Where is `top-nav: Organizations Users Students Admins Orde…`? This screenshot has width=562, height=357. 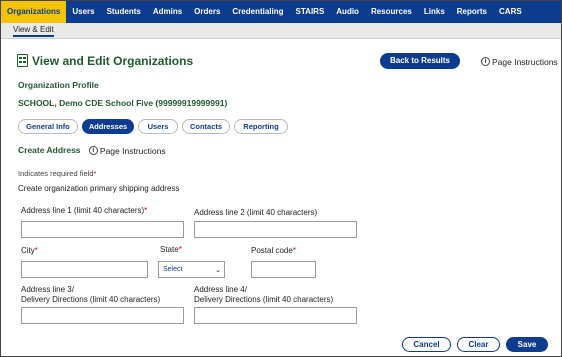 top-nav: Organizations Users Students Admins Orde… is located at coordinates (281, 12).